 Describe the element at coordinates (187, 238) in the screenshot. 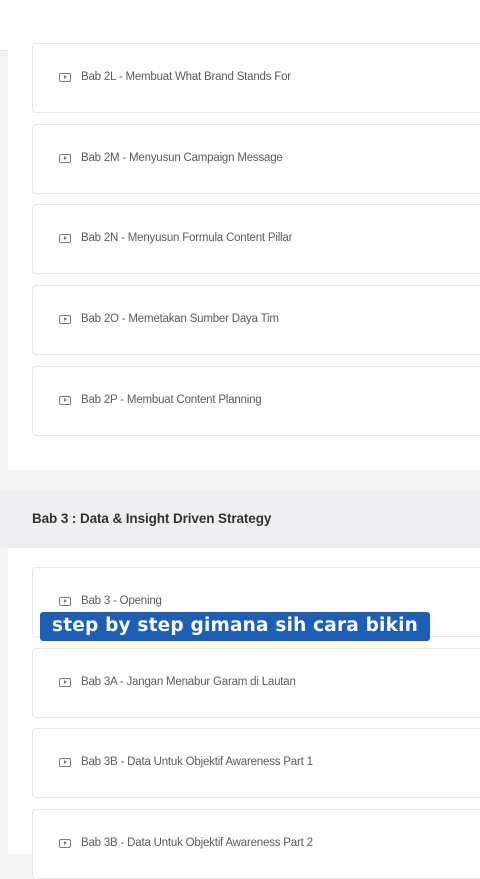

I see `lesson-label: Bab 2N - Menyusun Formula Content Pillar` at that location.